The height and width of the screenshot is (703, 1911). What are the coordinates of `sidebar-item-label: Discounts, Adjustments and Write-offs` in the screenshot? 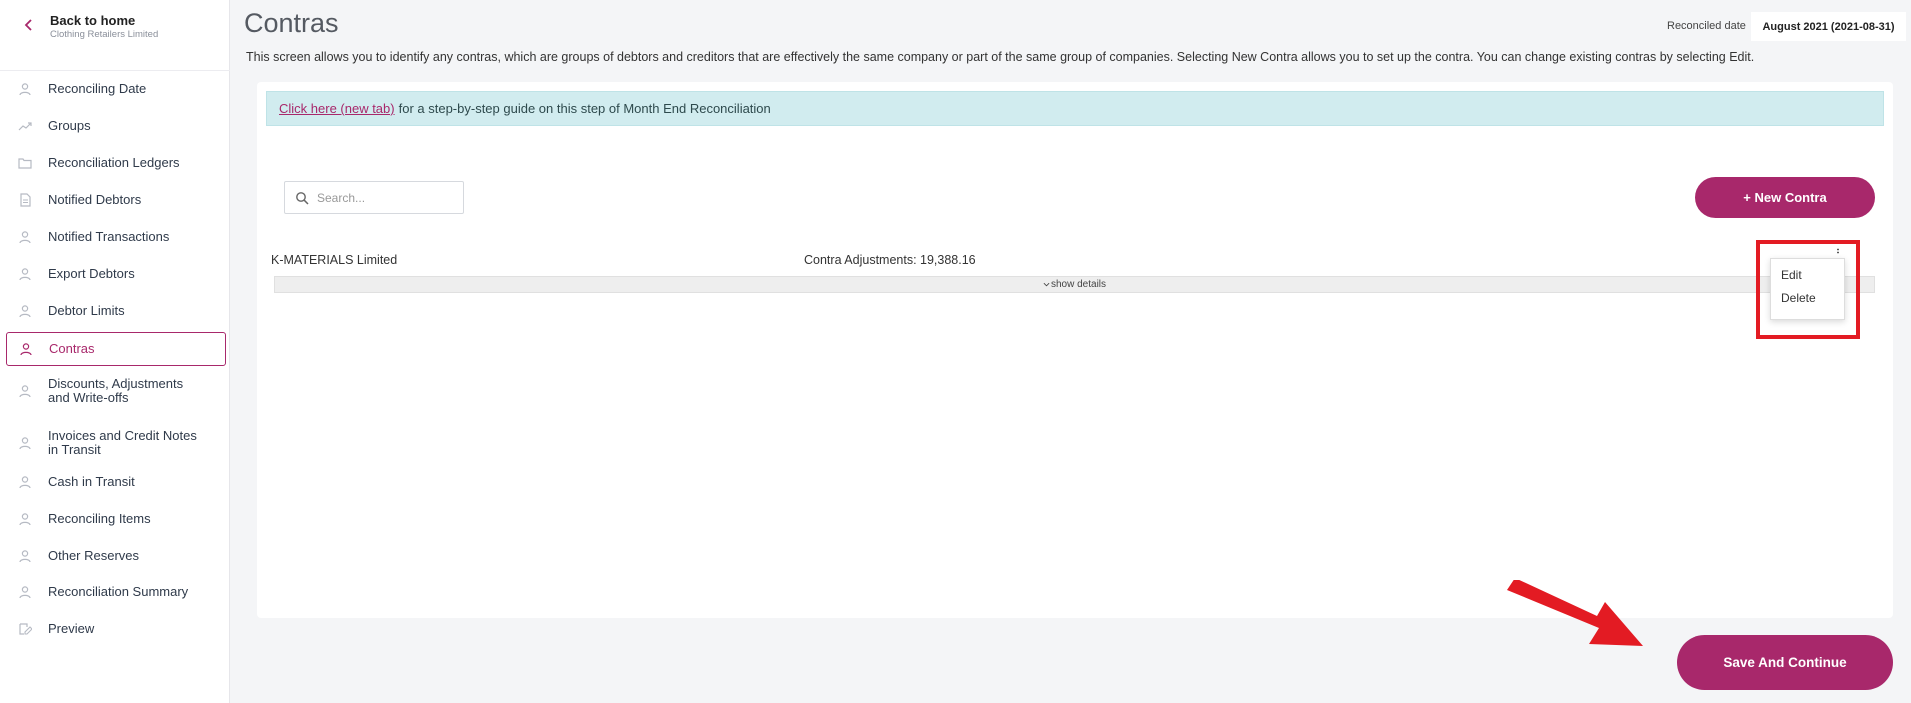 It's located at (116, 390).